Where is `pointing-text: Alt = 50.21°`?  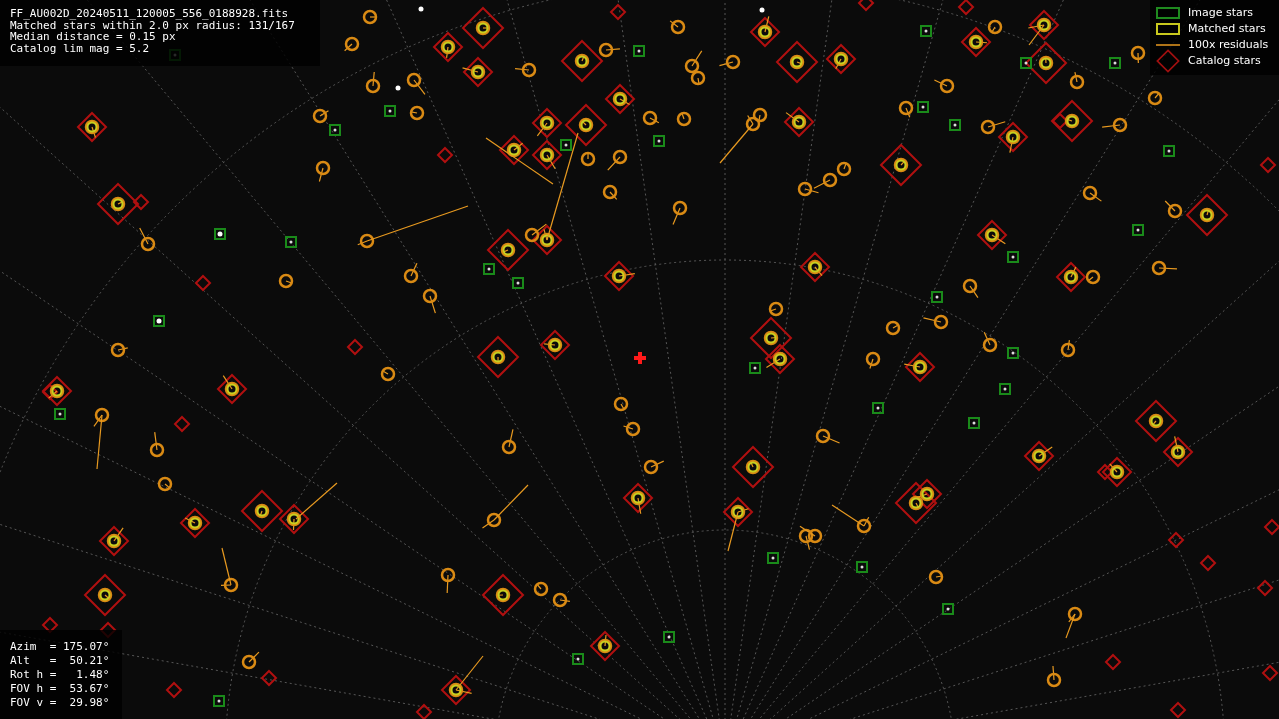
pointing-text: Alt = 50.21° is located at coordinates (60, 661).